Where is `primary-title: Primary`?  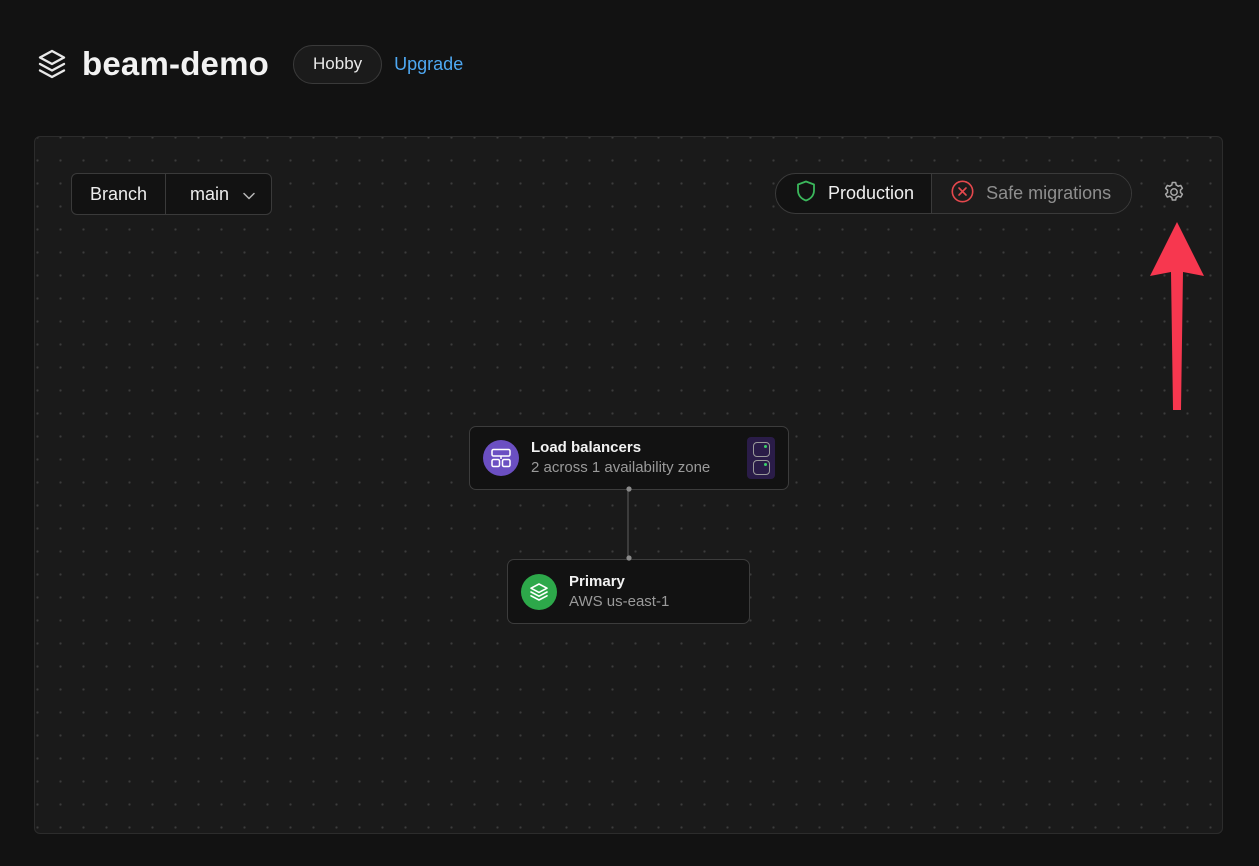 primary-title: Primary is located at coordinates (597, 581).